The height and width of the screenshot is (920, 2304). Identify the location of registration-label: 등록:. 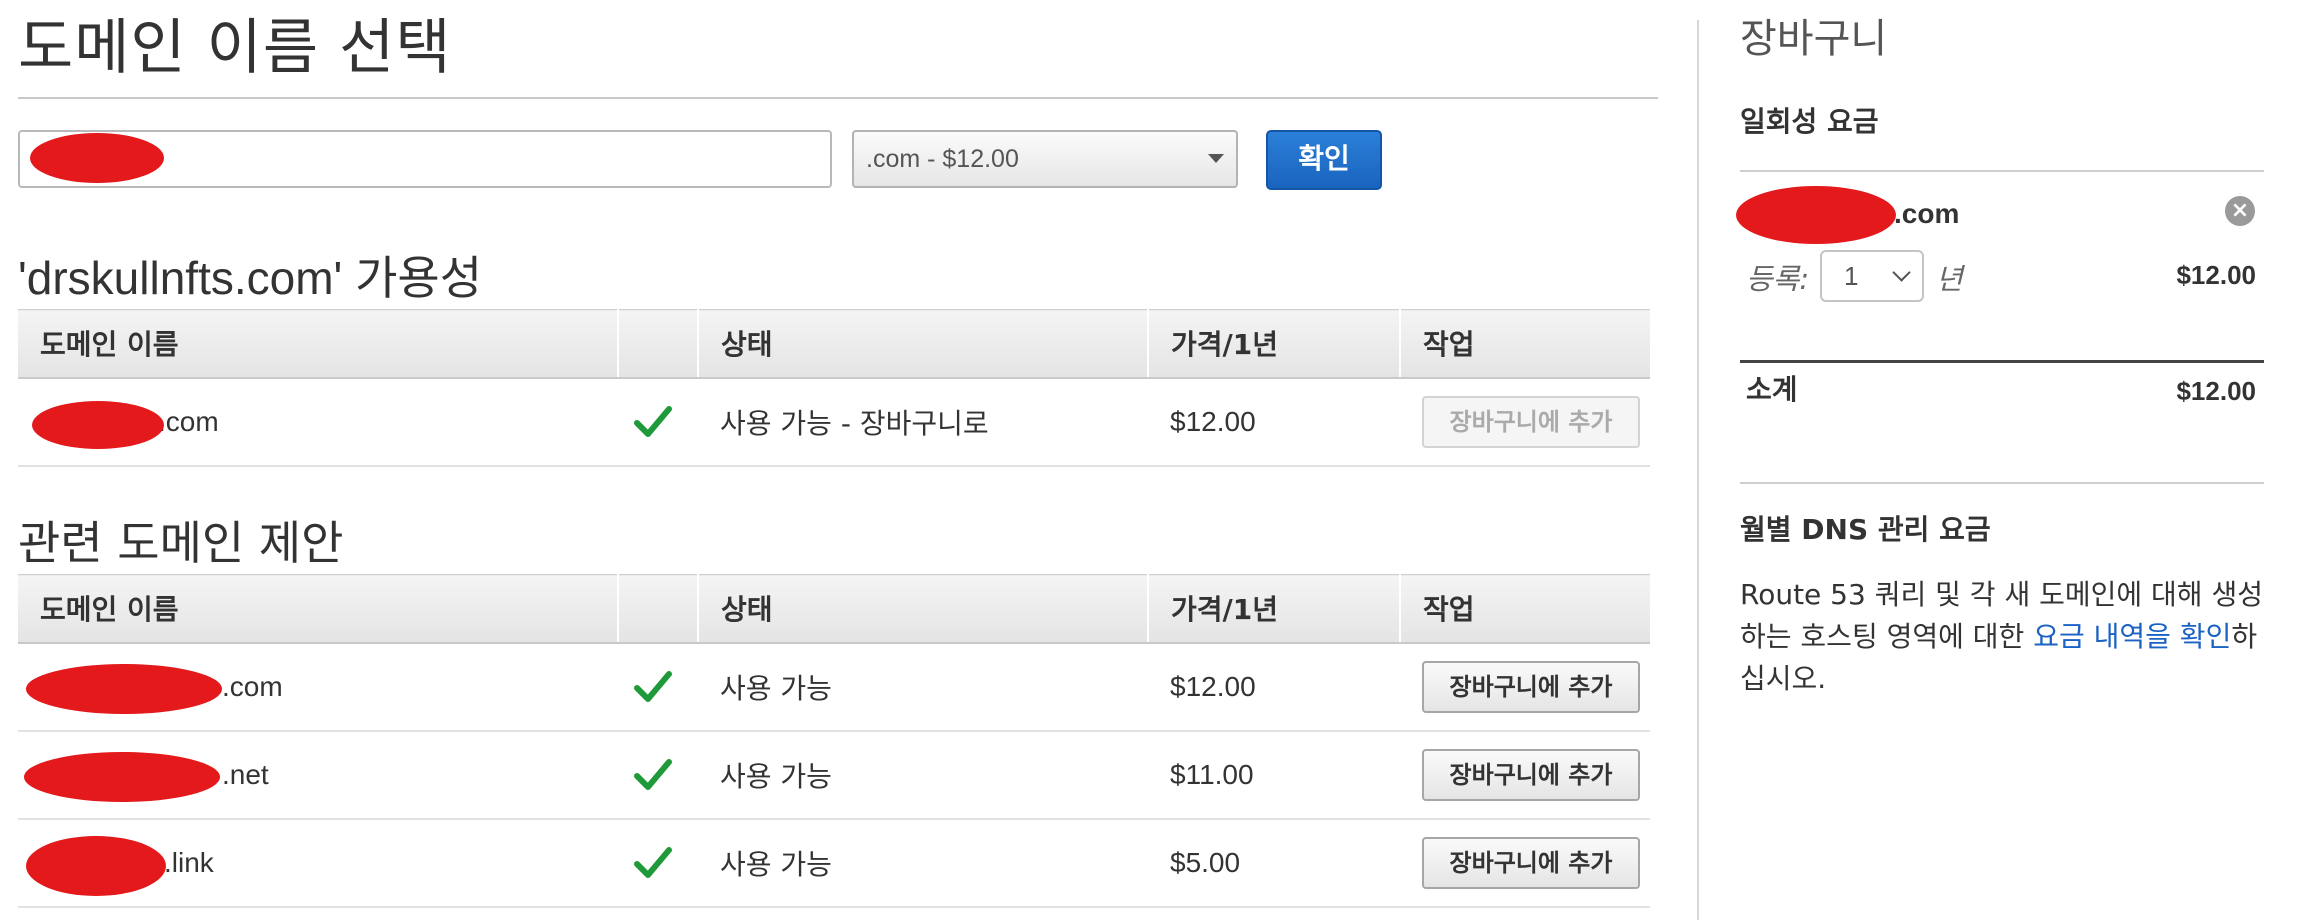
(1778, 279).